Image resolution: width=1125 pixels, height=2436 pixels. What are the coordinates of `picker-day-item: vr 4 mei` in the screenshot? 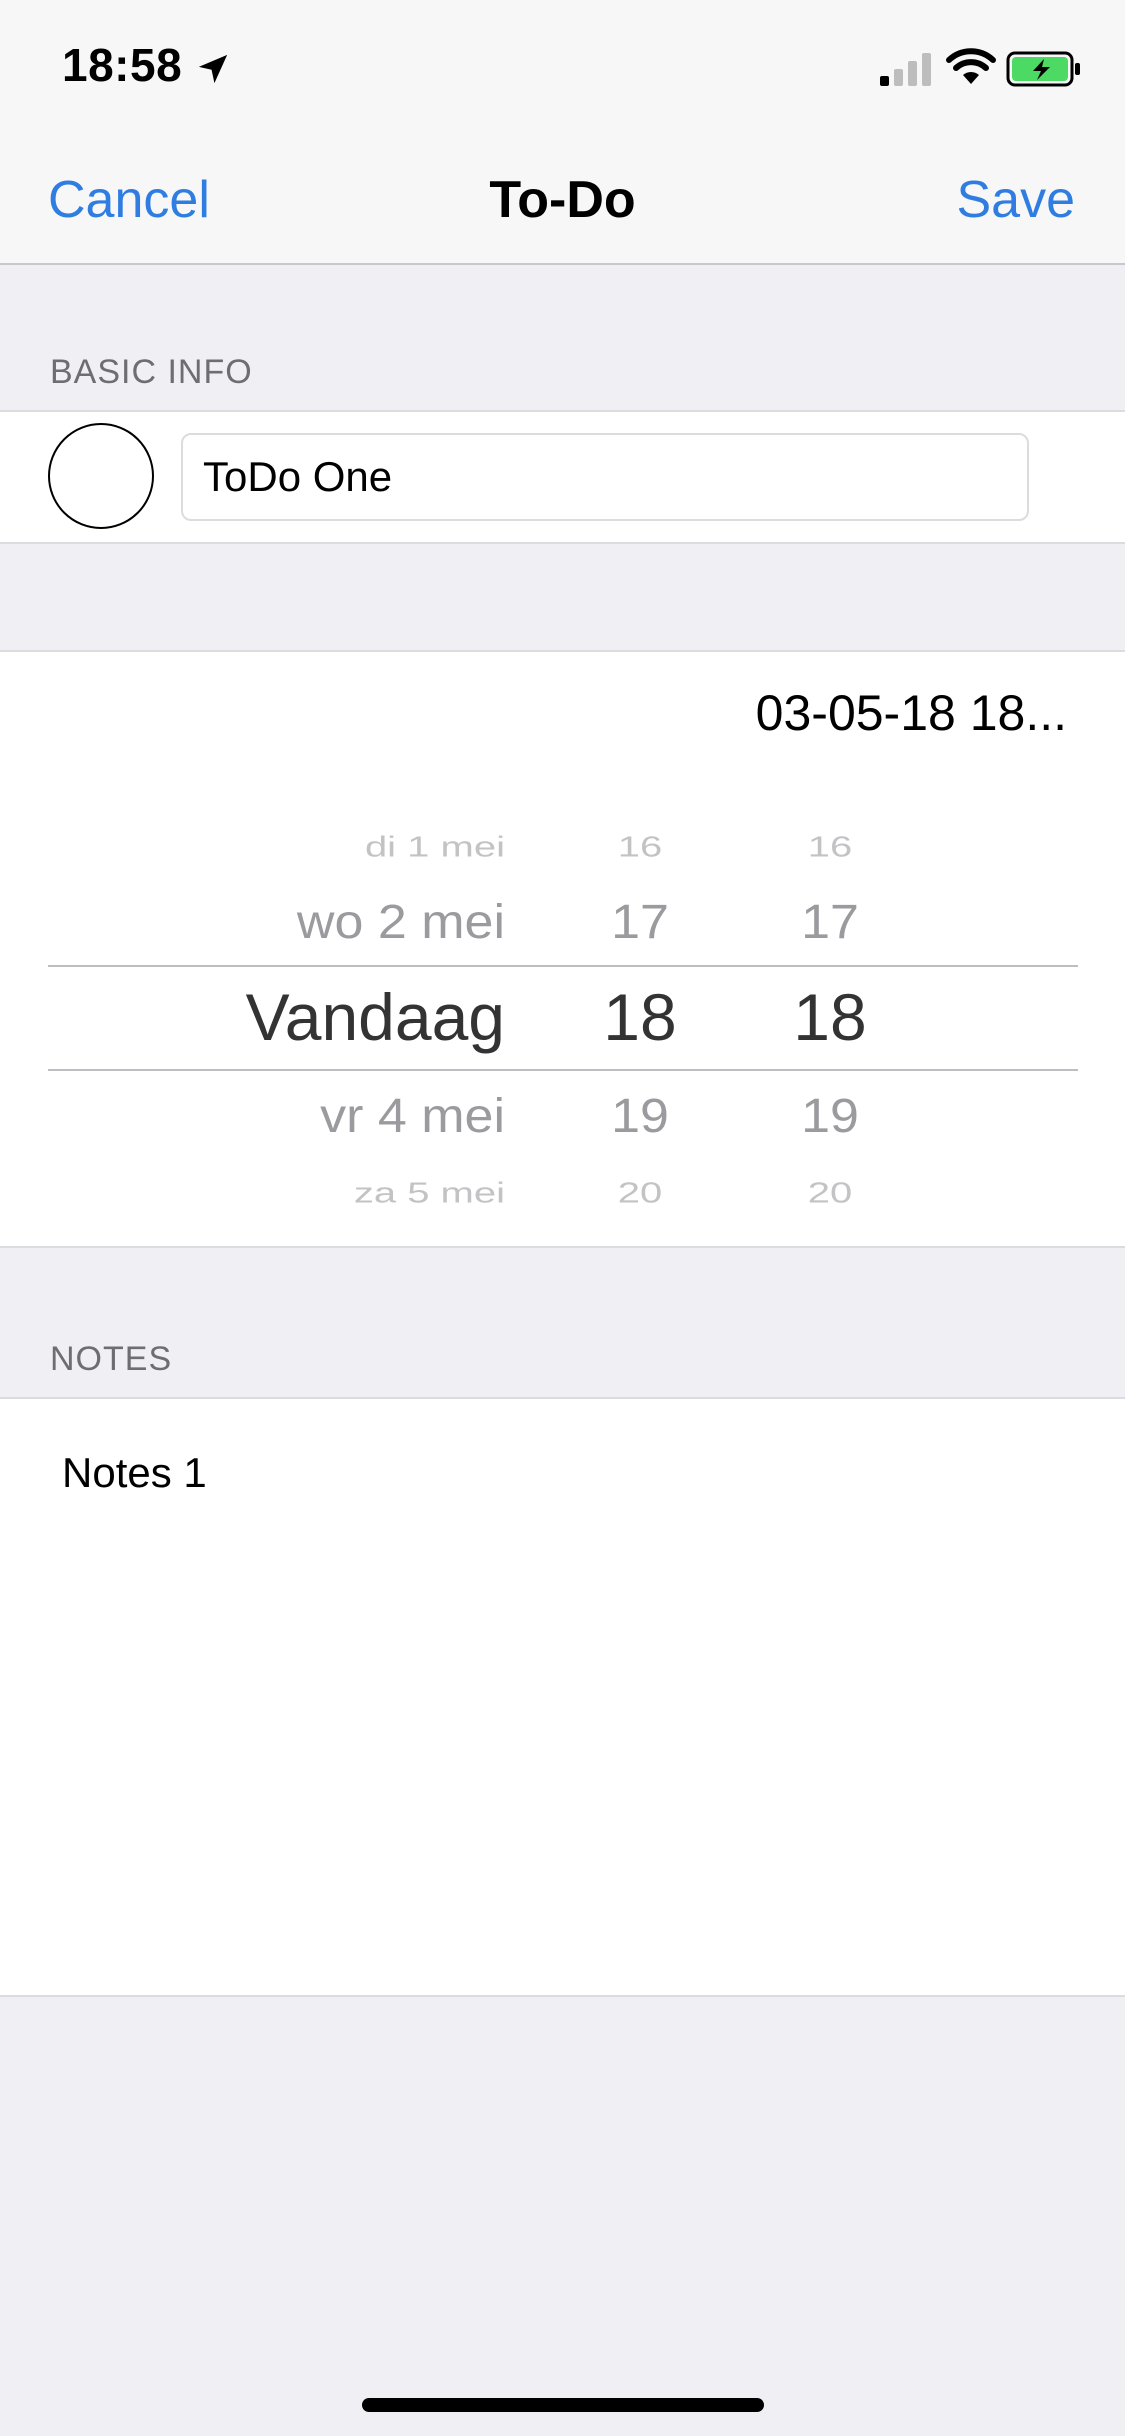 It's located at (412, 1116).